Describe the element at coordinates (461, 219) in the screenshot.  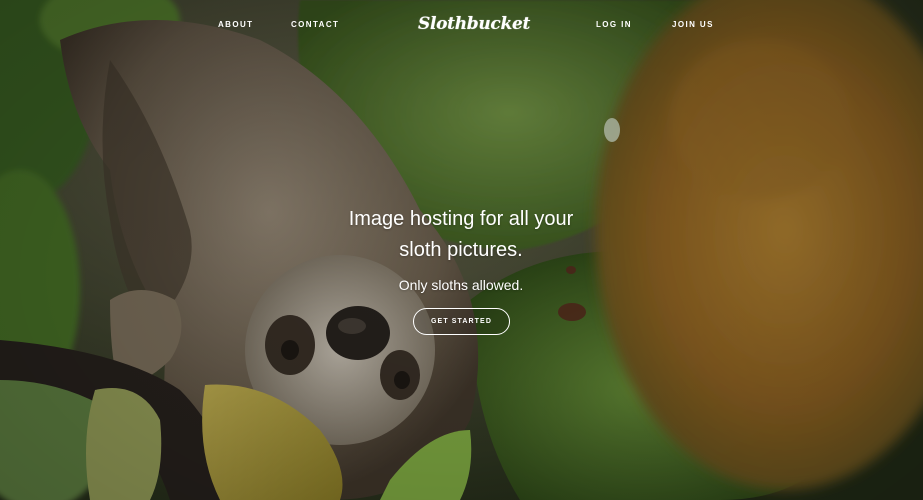
I see `hero-headline-line-1: Image hosting for all your` at that location.